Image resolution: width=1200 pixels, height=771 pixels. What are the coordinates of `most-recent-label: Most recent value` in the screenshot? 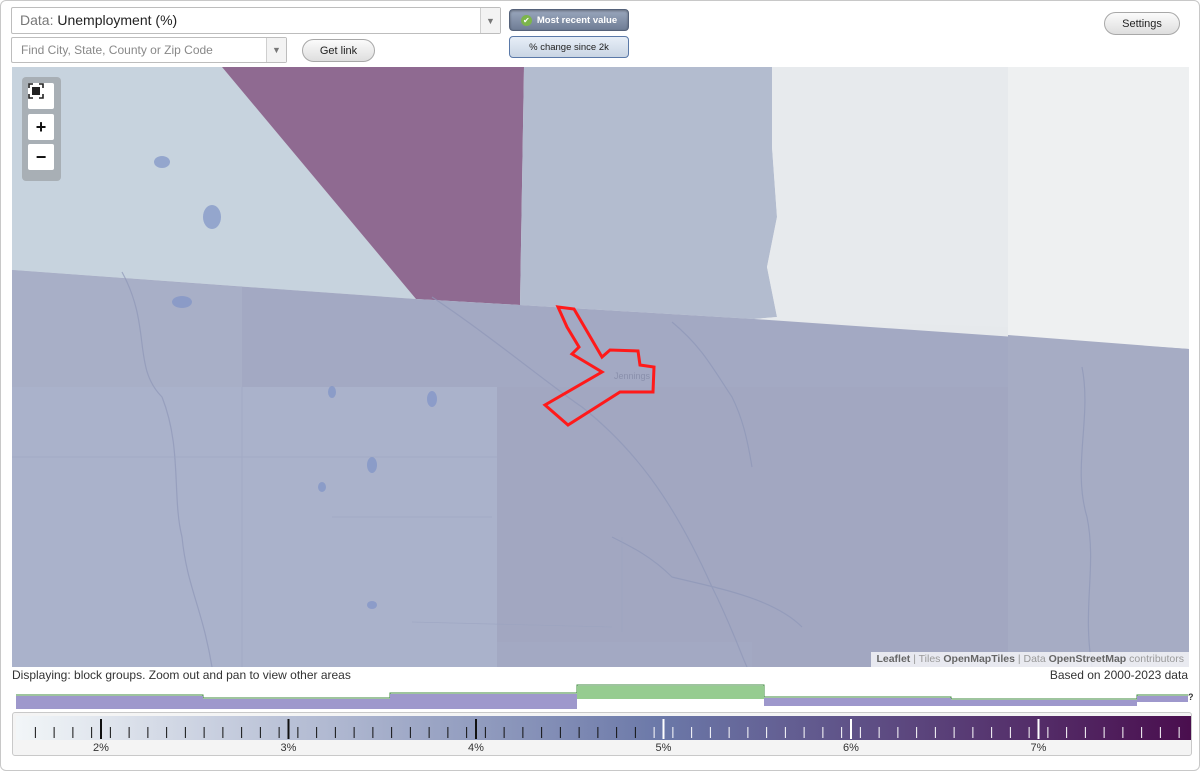 It's located at (577, 20).